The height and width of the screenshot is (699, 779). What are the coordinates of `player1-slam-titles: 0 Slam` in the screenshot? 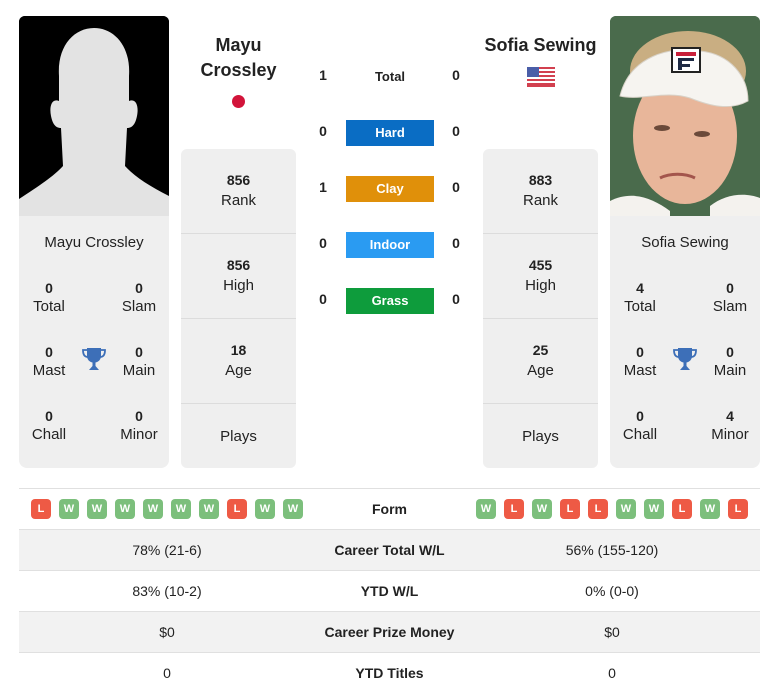 It's located at (139, 297).